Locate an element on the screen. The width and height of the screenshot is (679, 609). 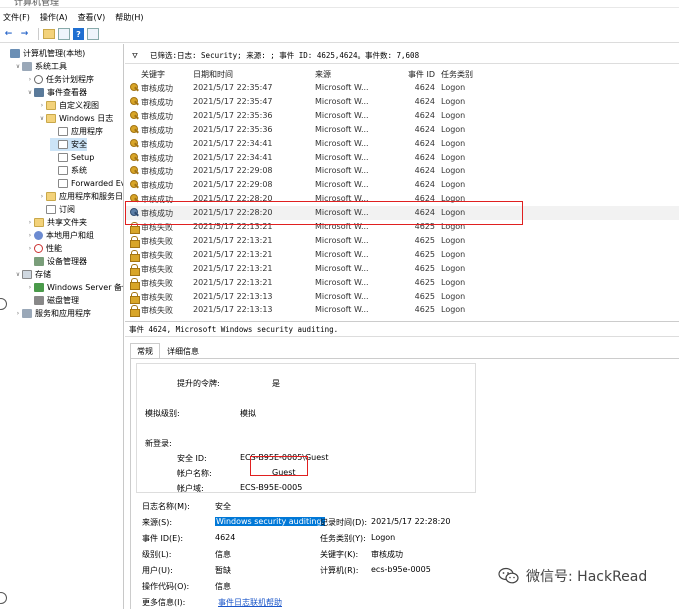
tree-item: › 任务计划程序 is located at coordinates (60, 79).